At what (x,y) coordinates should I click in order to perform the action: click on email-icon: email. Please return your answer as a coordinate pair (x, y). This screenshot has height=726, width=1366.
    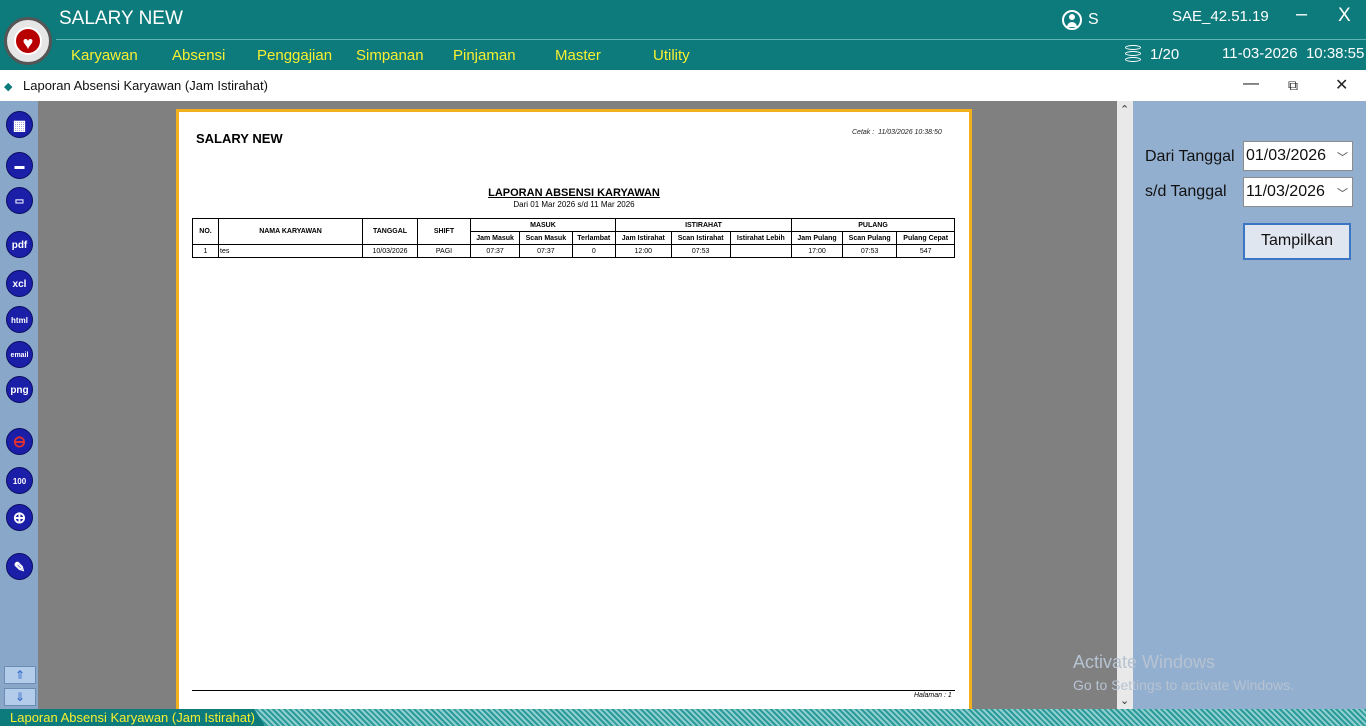
    Looking at the image, I should click on (19, 354).